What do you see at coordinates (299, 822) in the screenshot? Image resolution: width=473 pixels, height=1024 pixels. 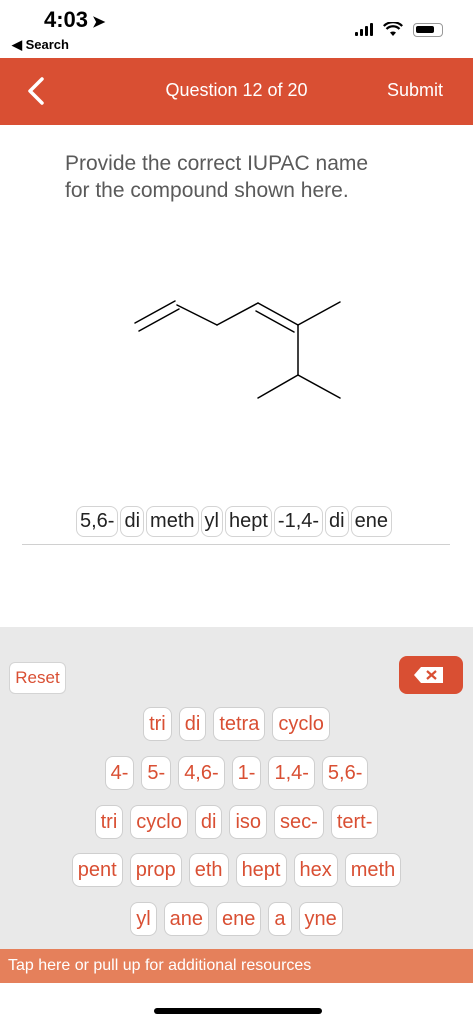 I see `key-sec: sec-` at bounding box center [299, 822].